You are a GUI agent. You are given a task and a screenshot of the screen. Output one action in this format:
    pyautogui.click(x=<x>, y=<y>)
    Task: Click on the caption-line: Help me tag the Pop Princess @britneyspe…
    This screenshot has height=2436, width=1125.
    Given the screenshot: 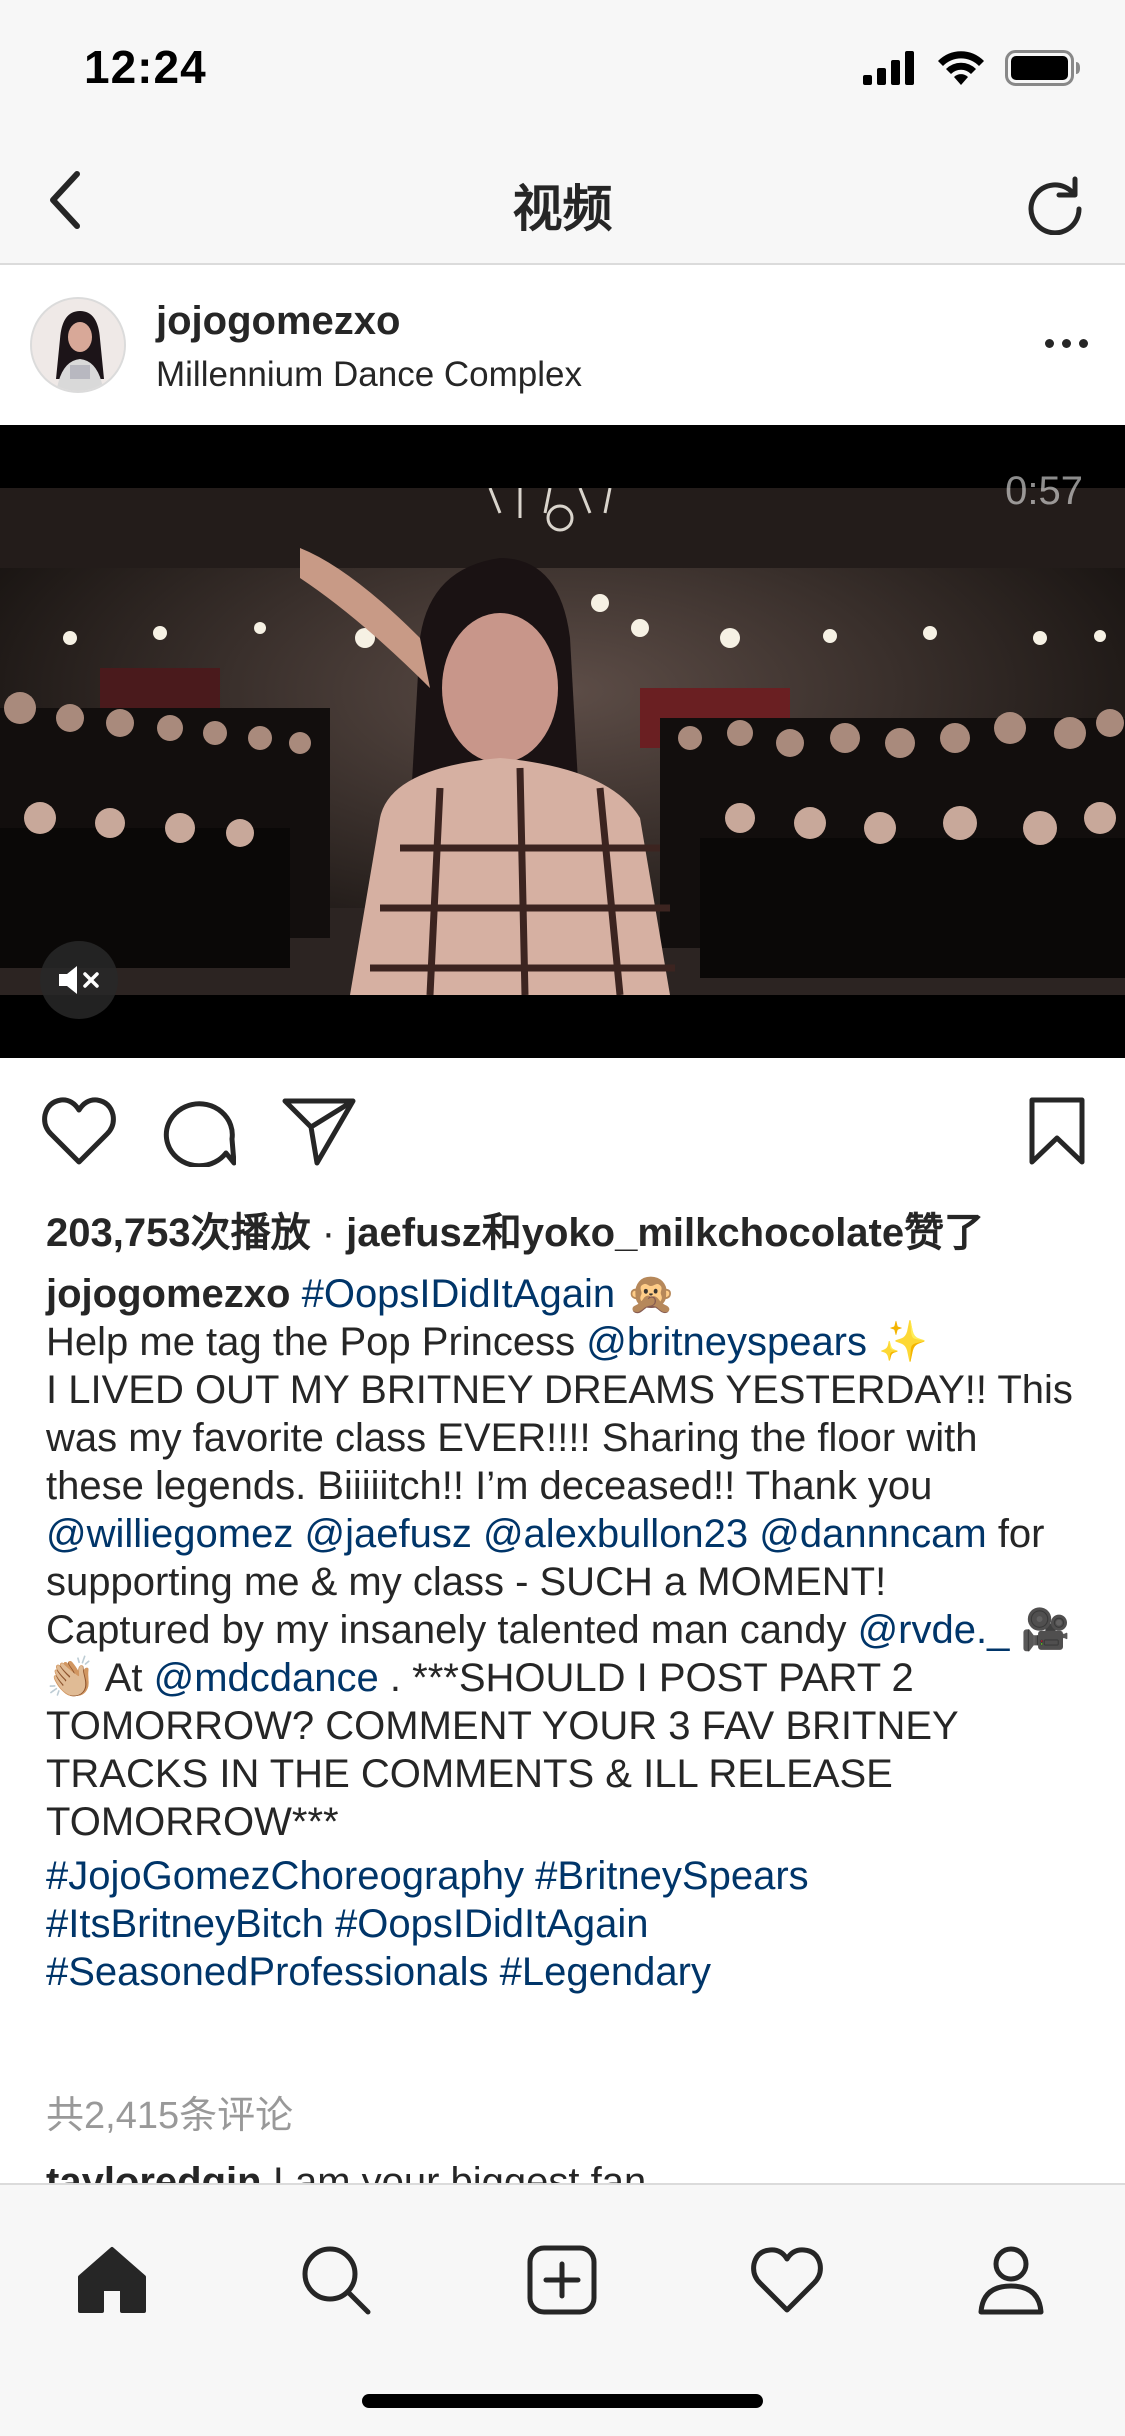 What is the action you would take?
    pyautogui.click(x=566, y=1342)
    